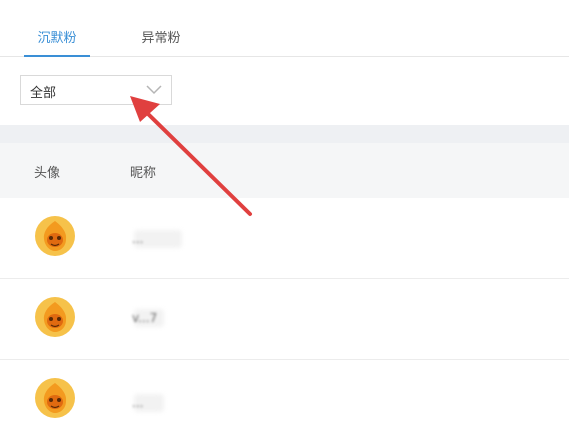 The width and height of the screenshot is (569, 440). What do you see at coordinates (47, 173) in the screenshot?
I see `column-header-avatar: 头像` at bounding box center [47, 173].